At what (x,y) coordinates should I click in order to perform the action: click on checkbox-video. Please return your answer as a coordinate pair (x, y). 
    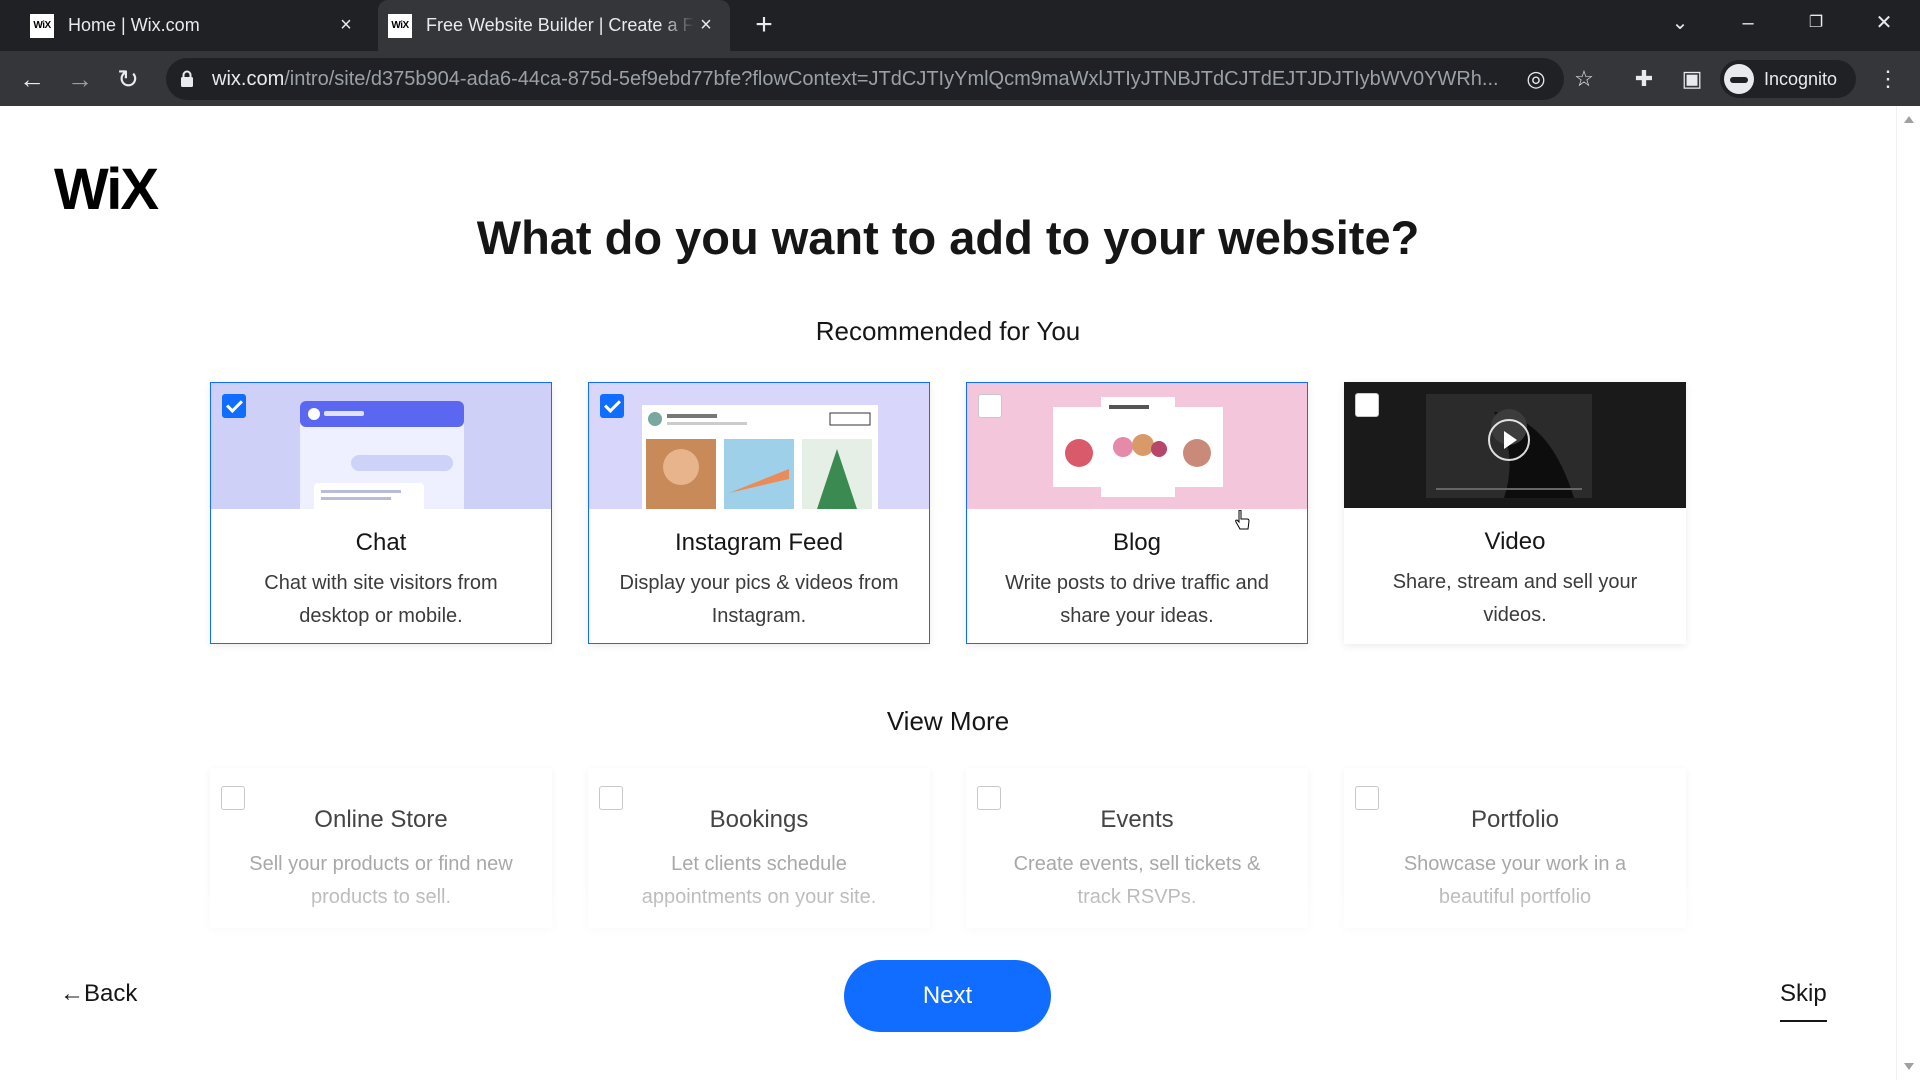
    Looking at the image, I should click on (1367, 405).